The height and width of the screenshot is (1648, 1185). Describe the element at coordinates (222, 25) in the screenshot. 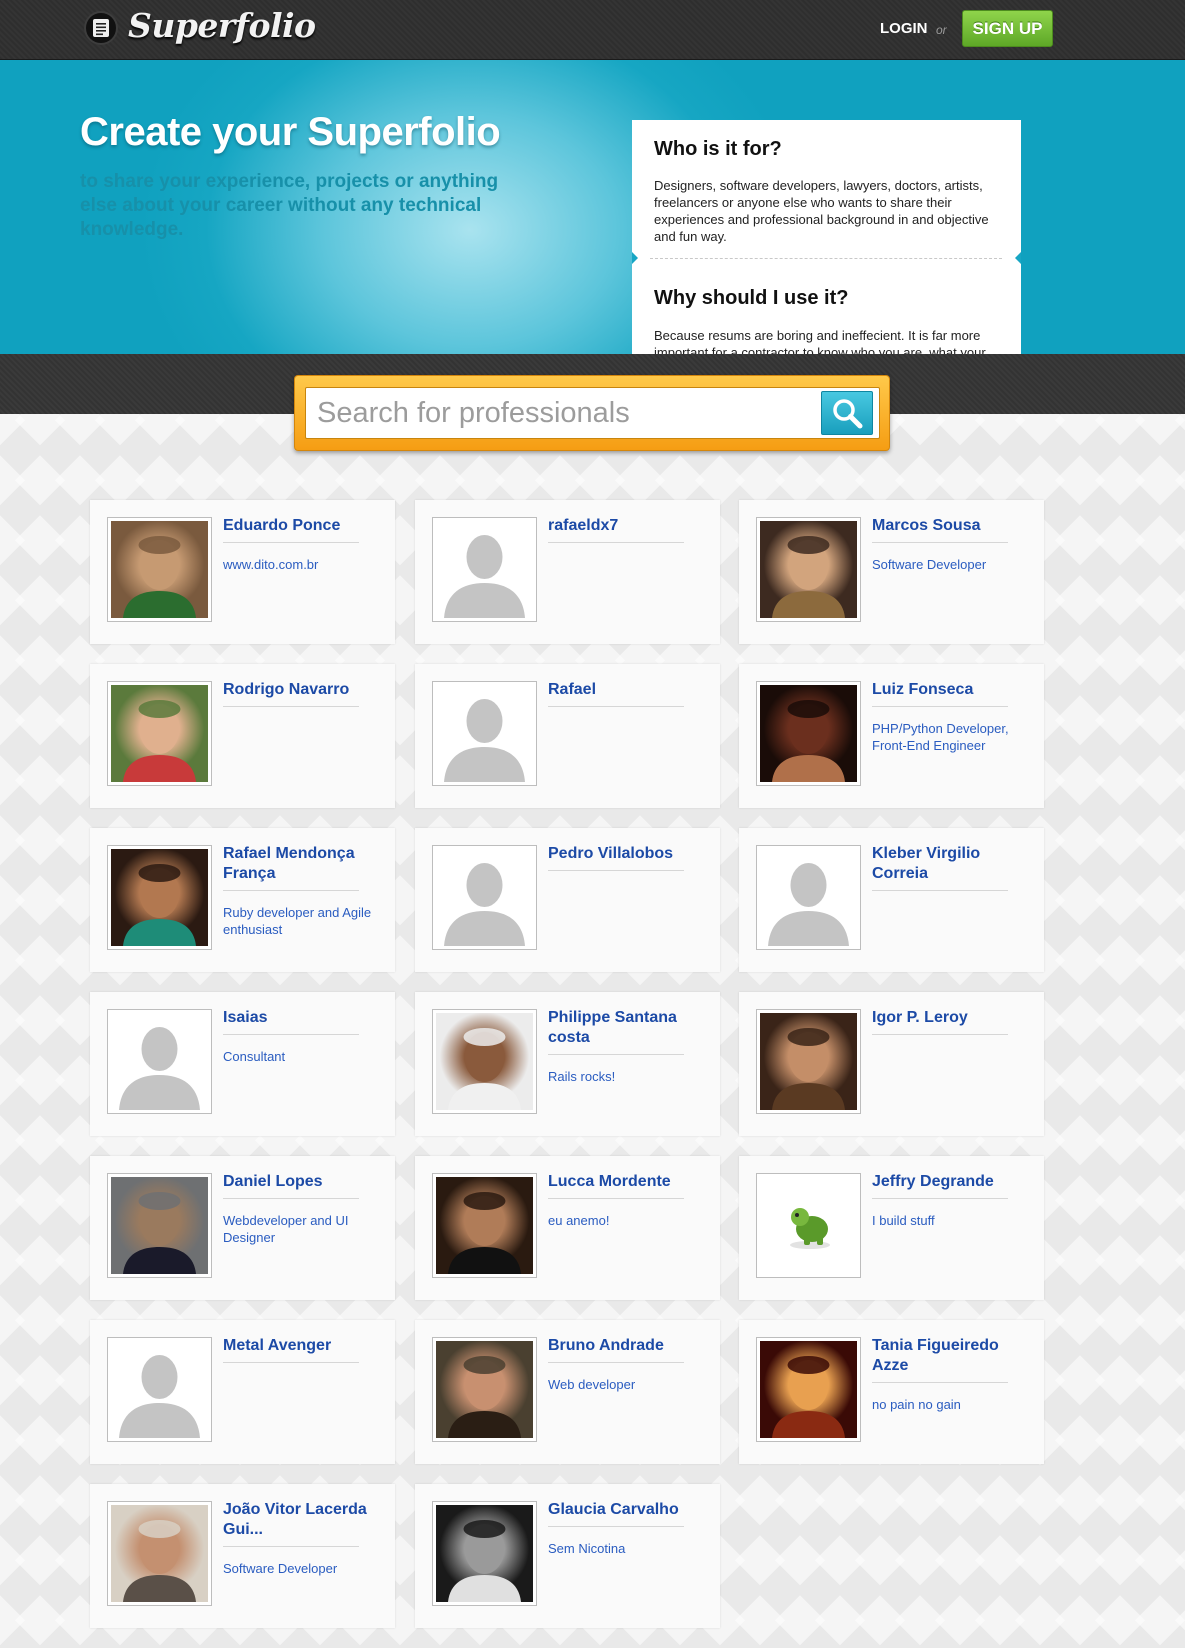

I see `brand-logo: Superfolio` at that location.